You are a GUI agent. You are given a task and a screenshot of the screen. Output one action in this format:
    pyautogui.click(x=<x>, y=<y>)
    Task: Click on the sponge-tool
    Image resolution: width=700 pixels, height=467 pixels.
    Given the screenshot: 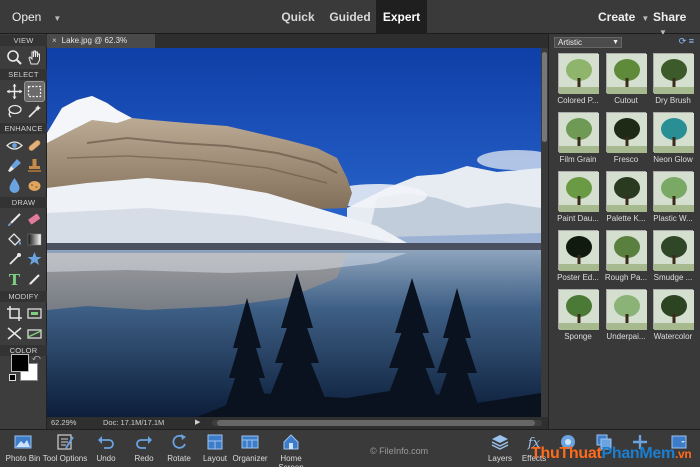 What is the action you would take?
    pyautogui.click(x=34, y=185)
    